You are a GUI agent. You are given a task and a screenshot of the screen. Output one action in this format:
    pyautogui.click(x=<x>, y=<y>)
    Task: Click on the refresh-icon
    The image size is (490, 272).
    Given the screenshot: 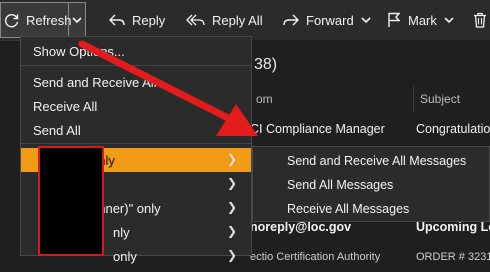 What is the action you would take?
    pyautogui.click(x=12, y=20)
    